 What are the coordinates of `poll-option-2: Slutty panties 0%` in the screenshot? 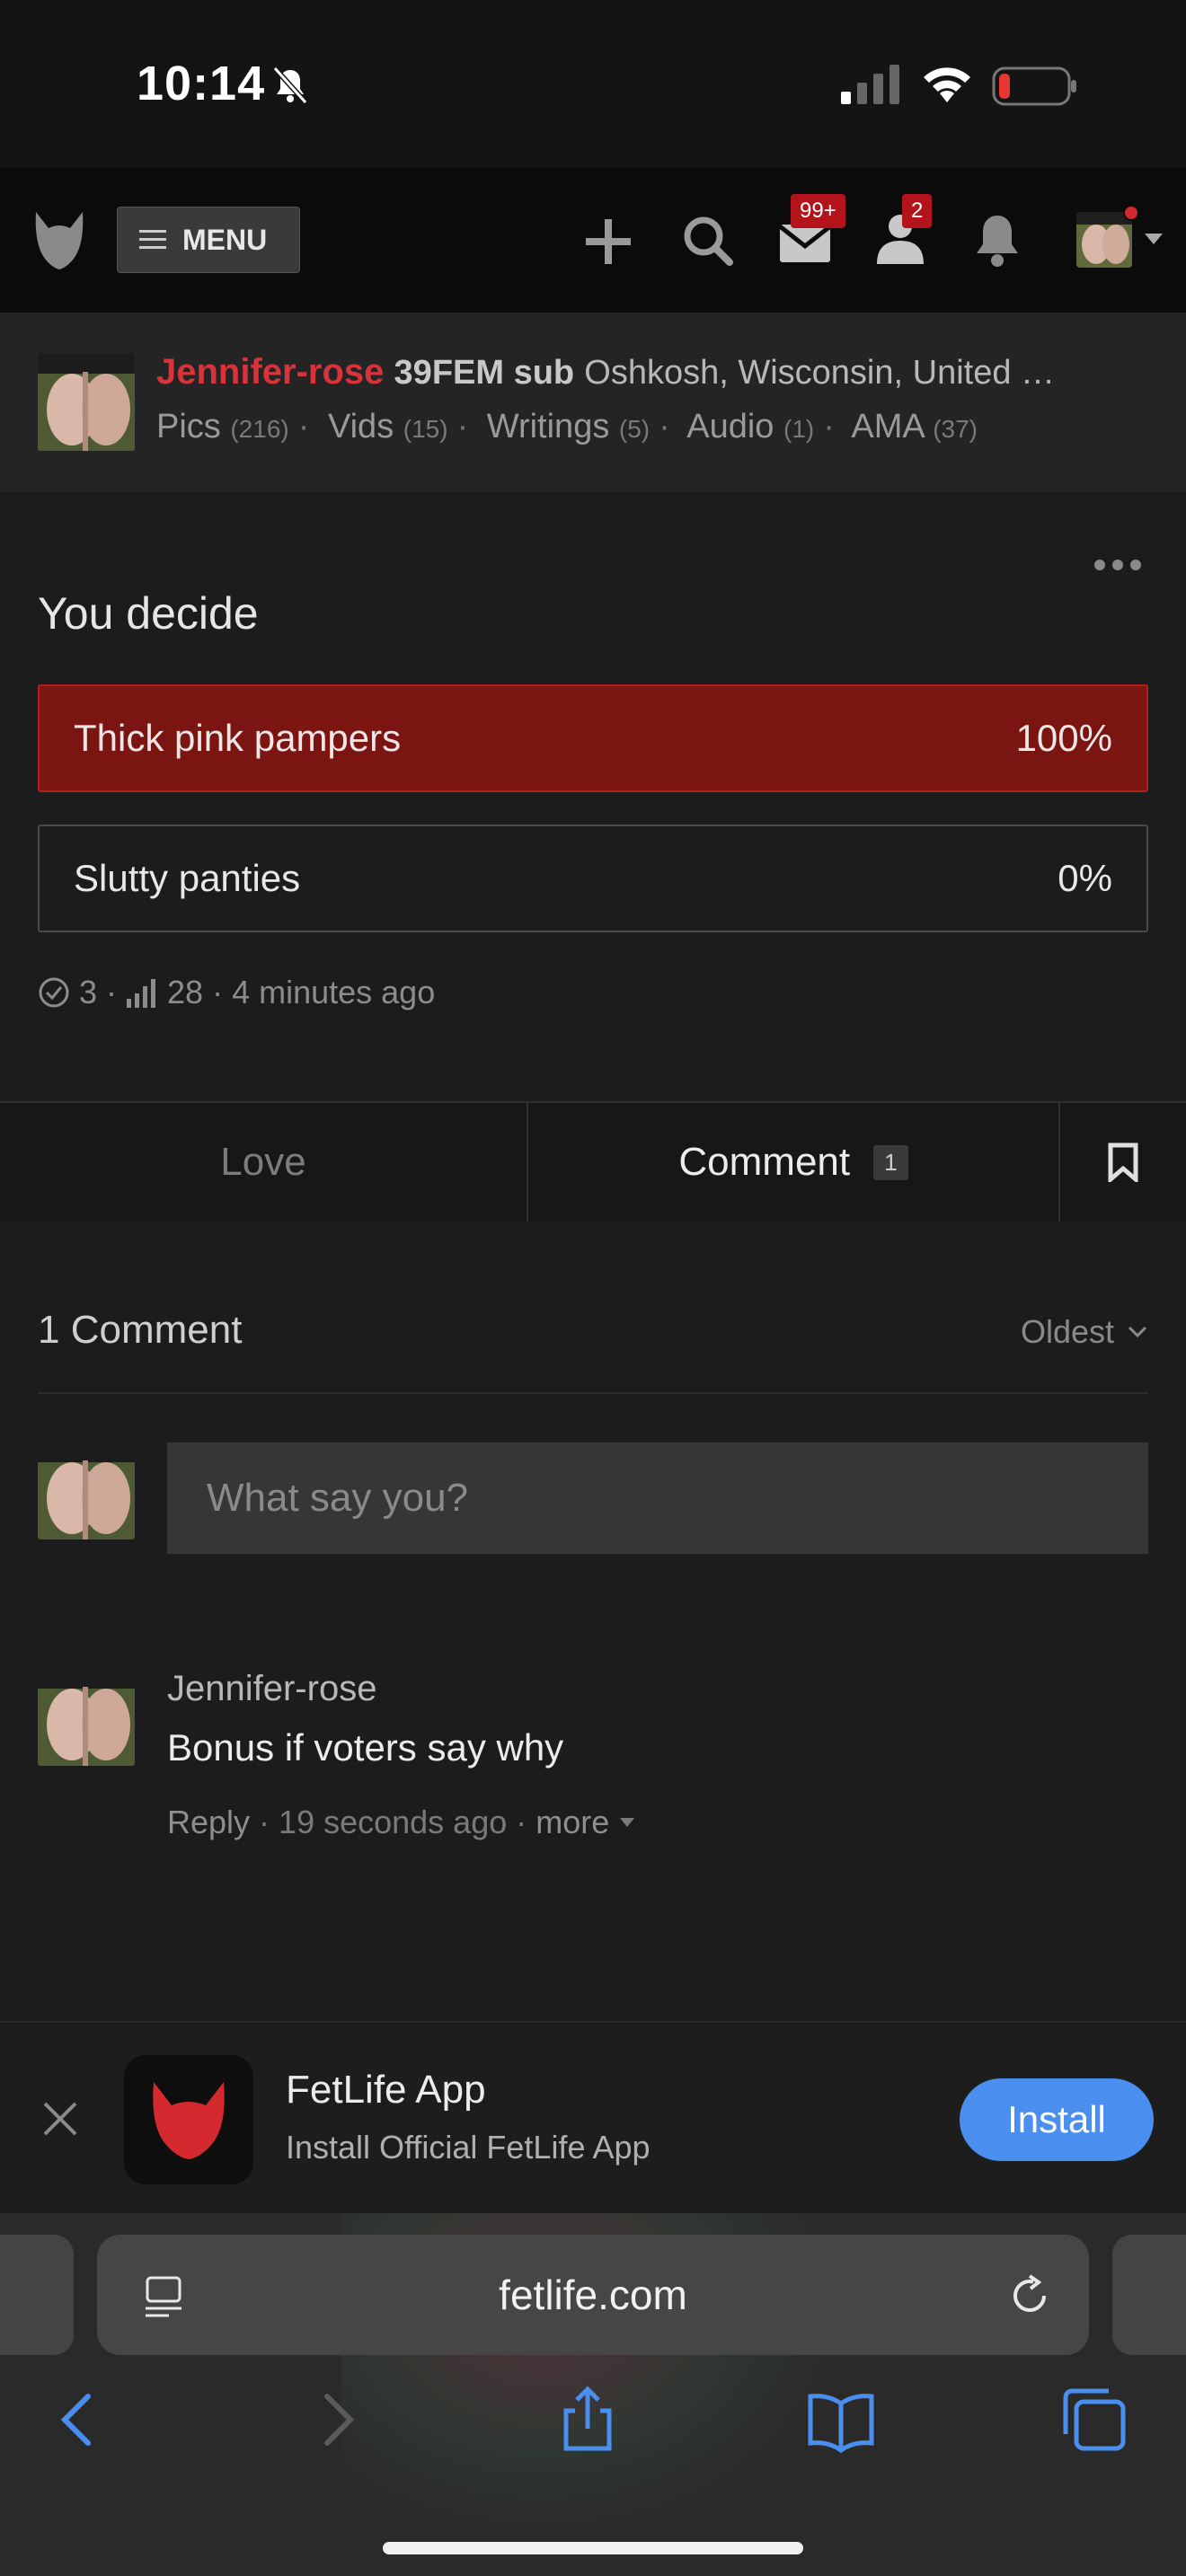 It's located at (593, 878).